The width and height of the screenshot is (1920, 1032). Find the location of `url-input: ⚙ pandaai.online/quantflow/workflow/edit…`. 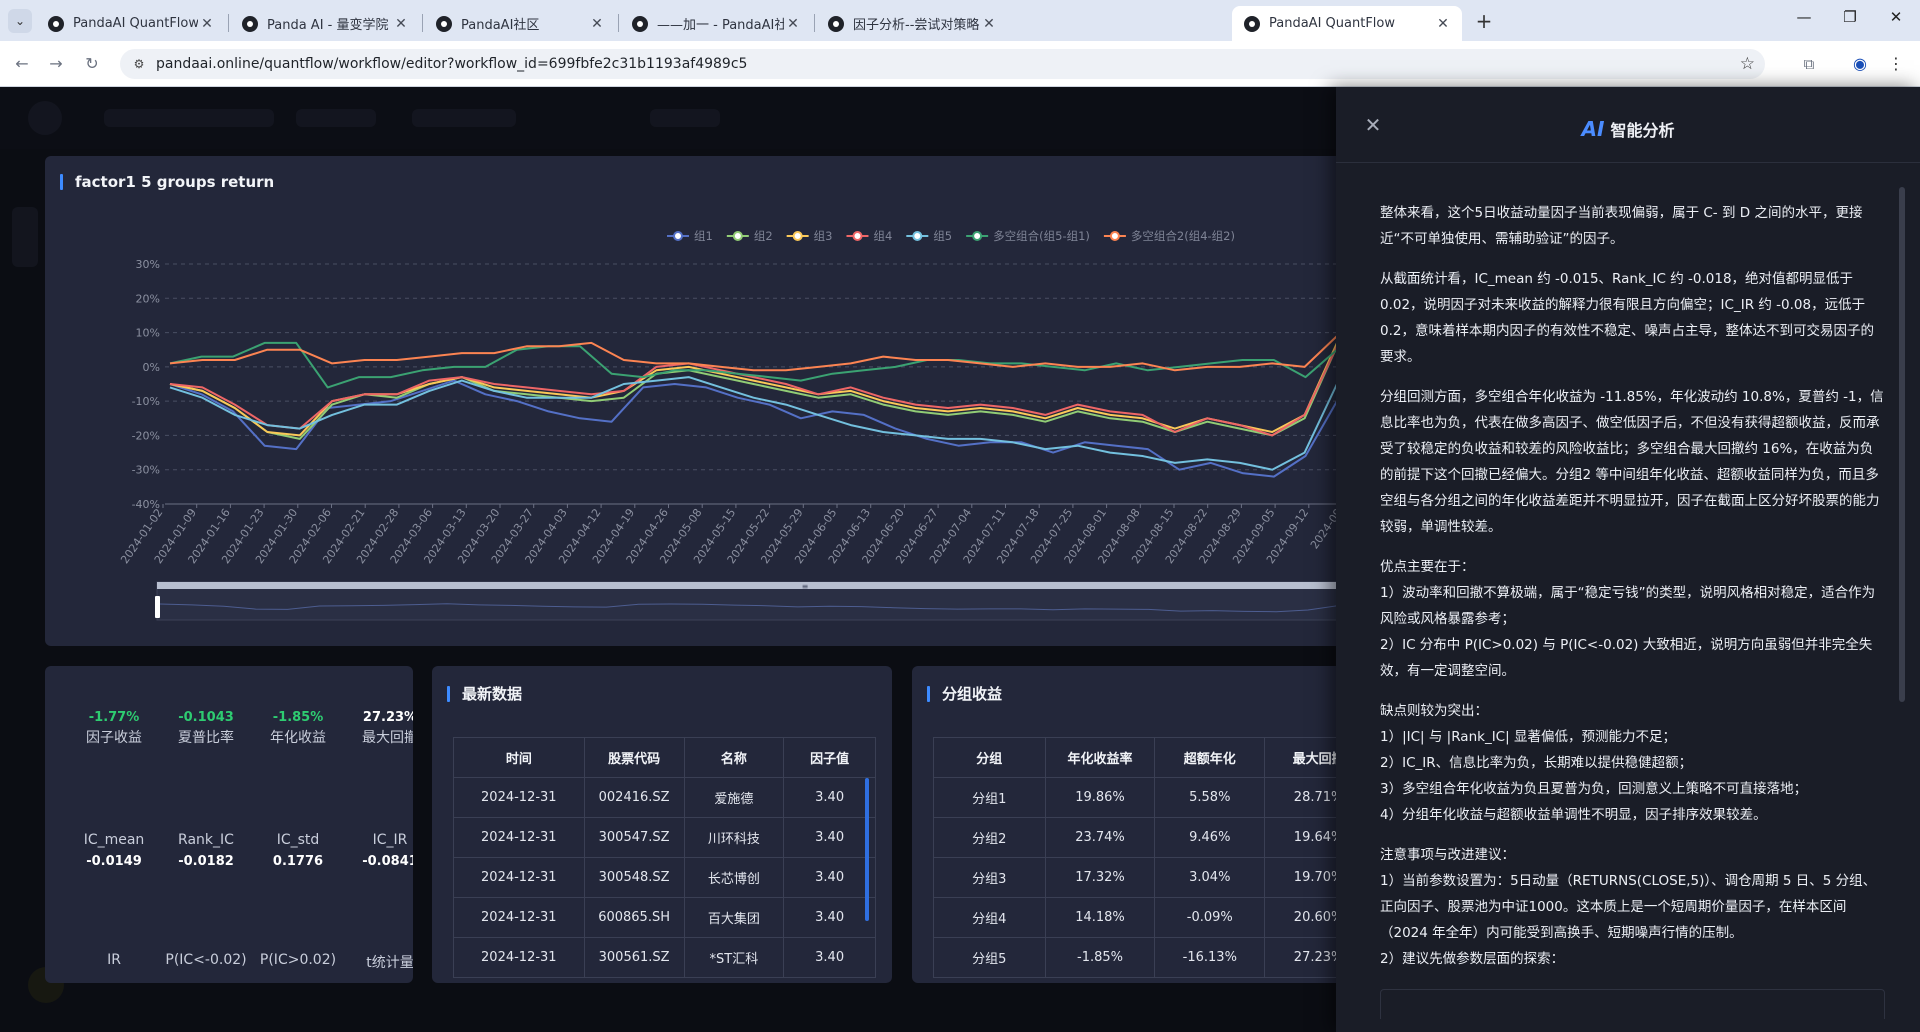

url-input: ⚙ pandaai.online/quantflow/workflow/edit… is located at coordinates (942, 64).